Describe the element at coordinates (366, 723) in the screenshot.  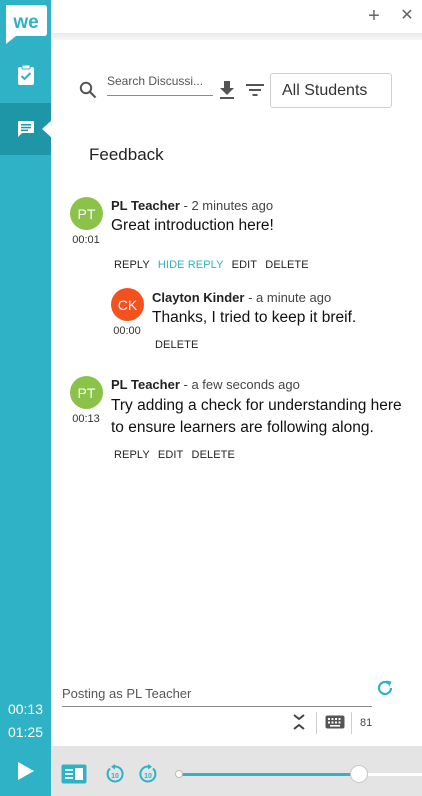
I see `character-count: 81` at that location.